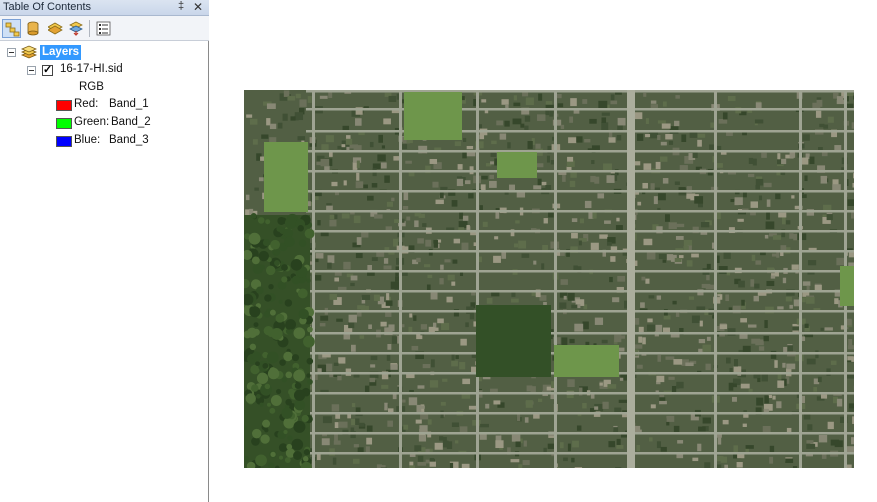  Describe the element at coordinates (104, 8) in the screenshot. I see `toc-title-bar: Table Of Contents ‡ ✕` at that location.